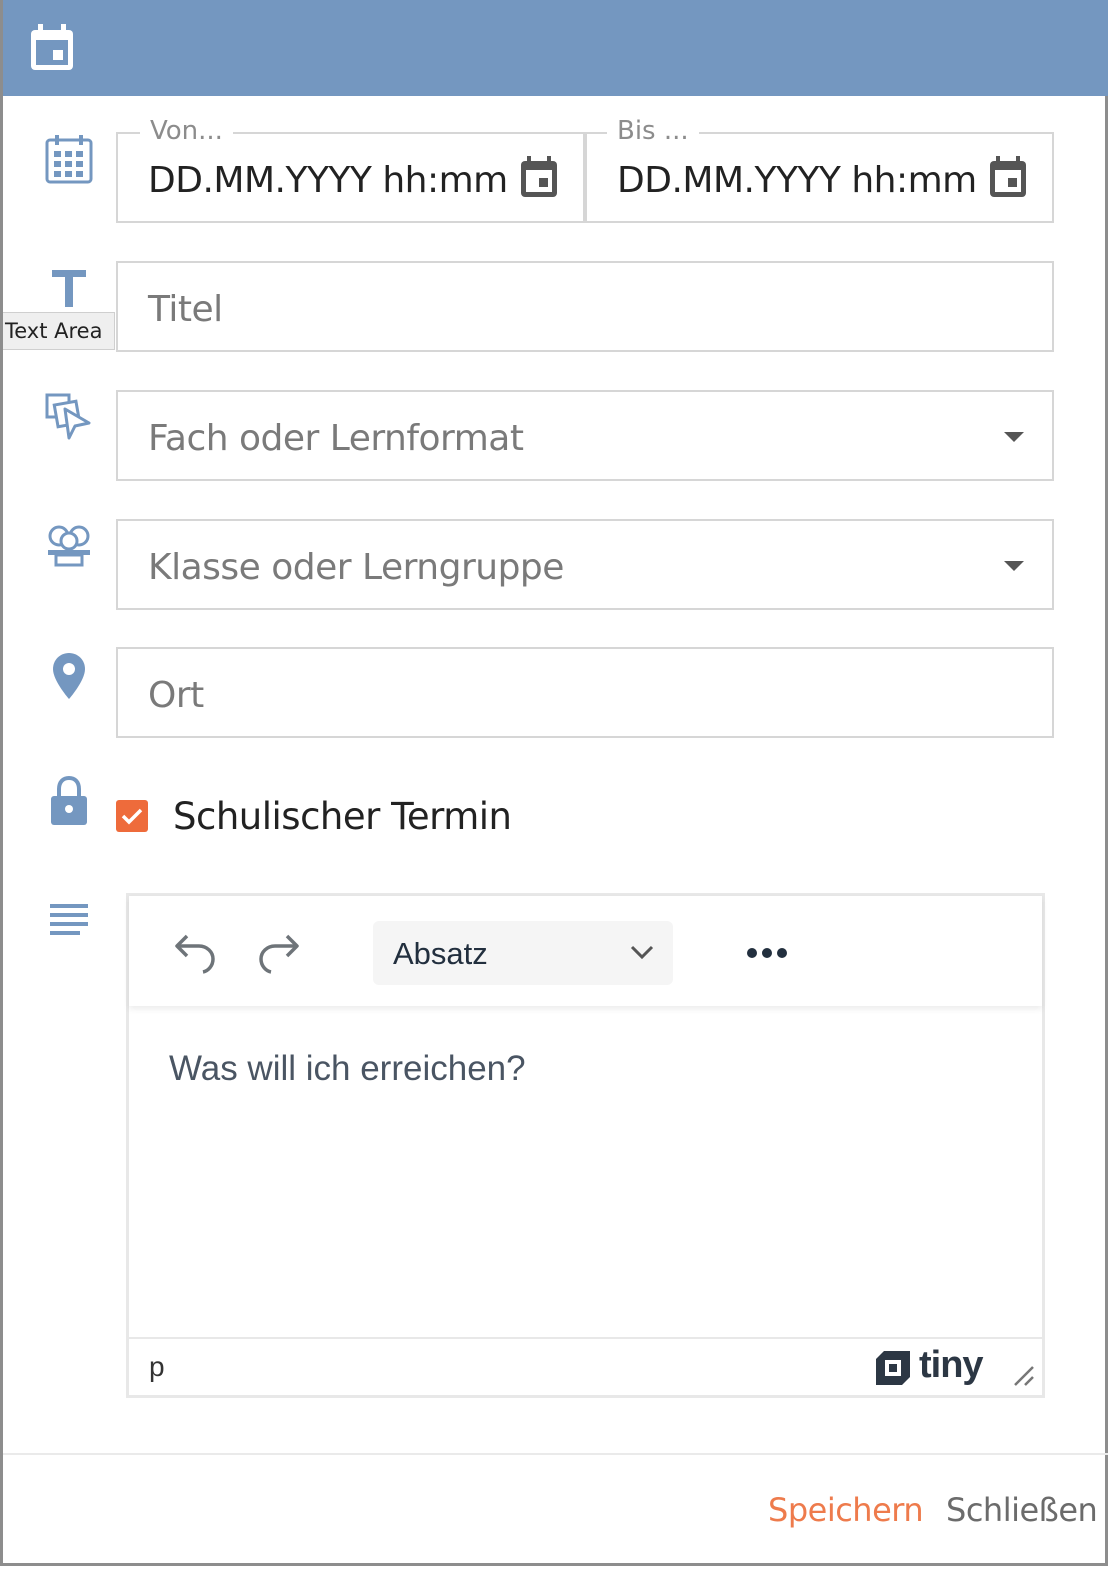  Describe the element at coordinates (1023, 1375) in the screenshot. I see `resize-handle-icon` at that location.